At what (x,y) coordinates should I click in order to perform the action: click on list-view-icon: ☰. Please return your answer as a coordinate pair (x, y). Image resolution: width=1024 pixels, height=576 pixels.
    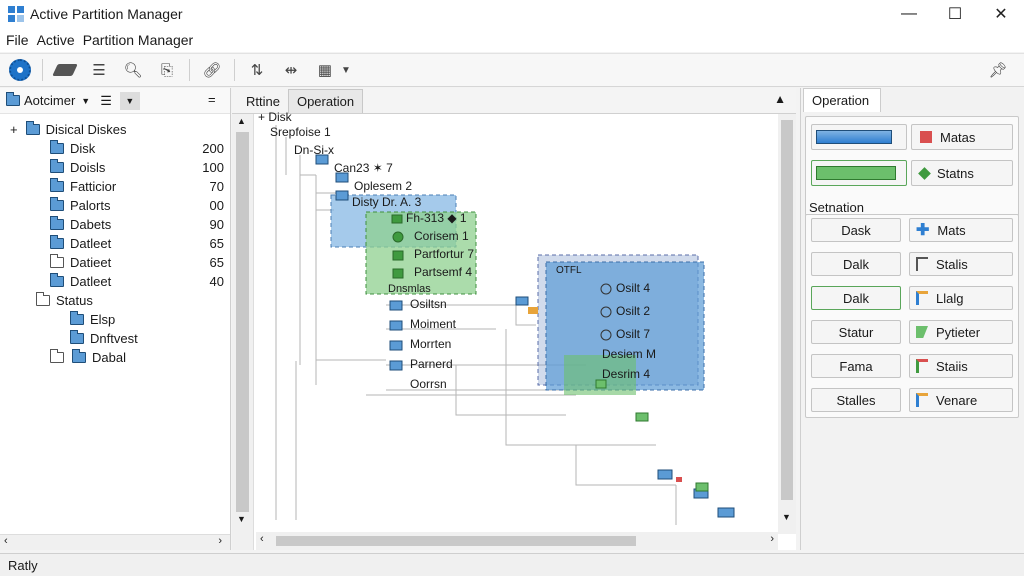
    Looking at the image, I should click on (106, 101).